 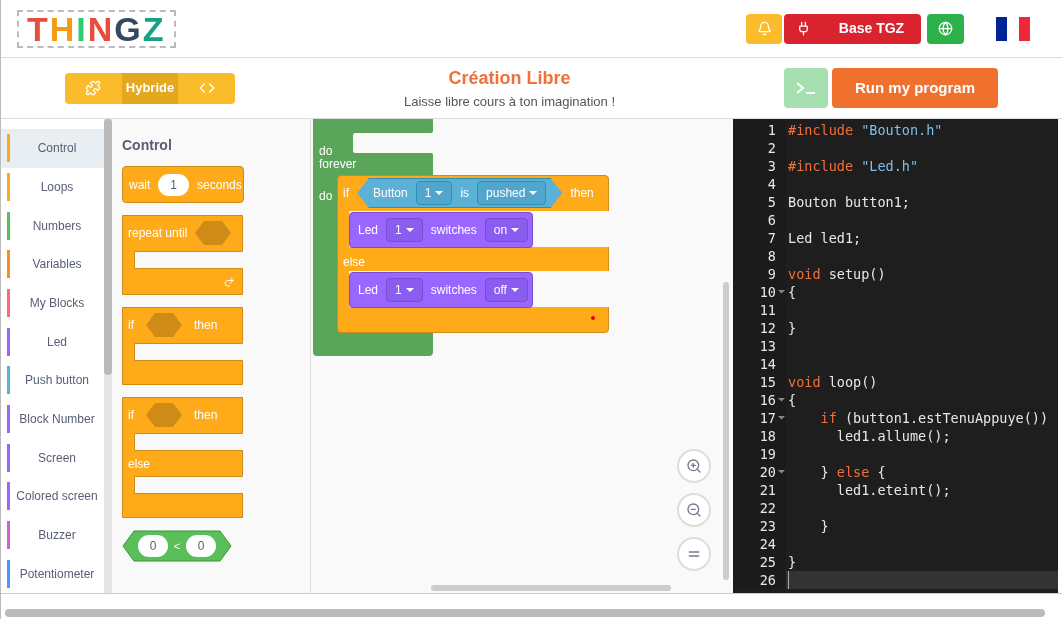 I want to click on line-number: 25, so click(x=767, y=562).